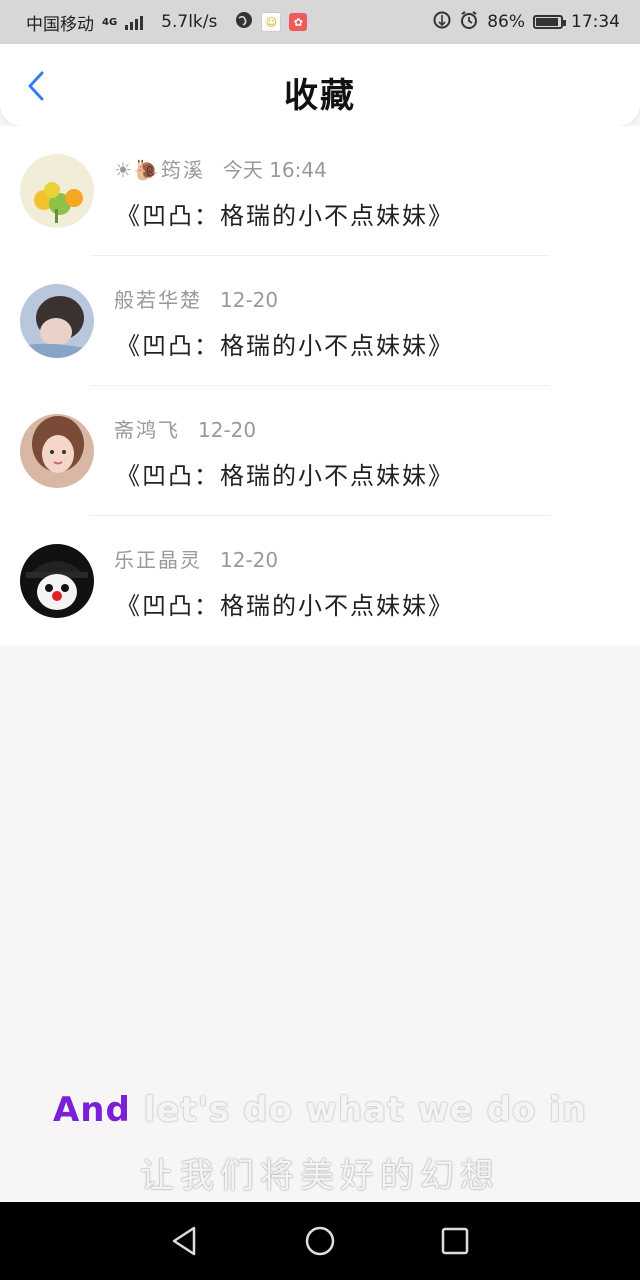  Describe the element at coordinates (320, 1143) in the screenshot. I see `lyrics-overlay: And let's do what we do in 让我们将美好的幻想` at that location.